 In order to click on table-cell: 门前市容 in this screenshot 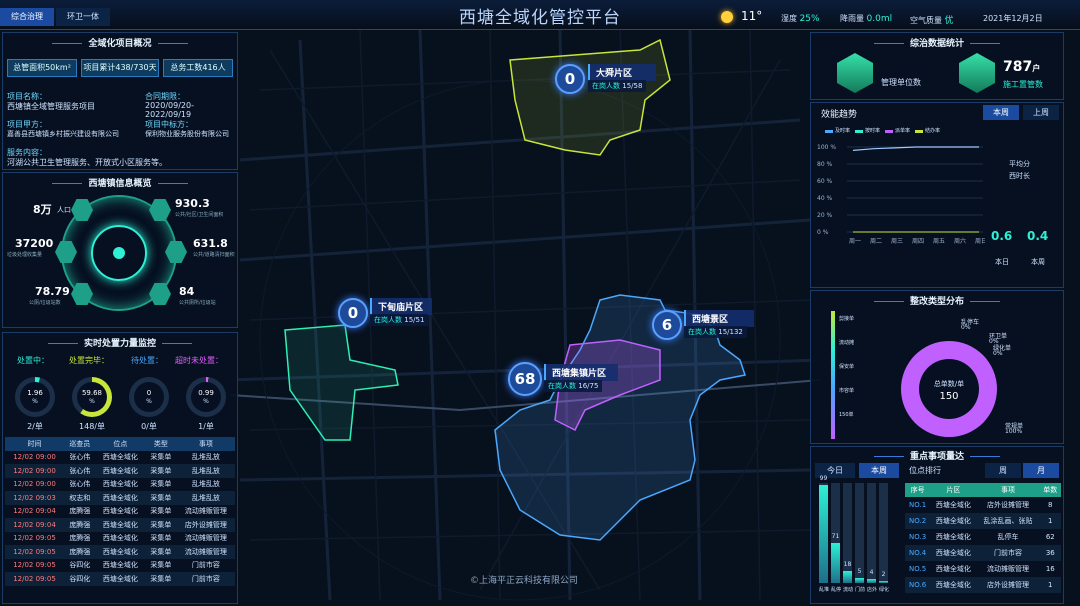, I will do `click(1008, 552)`.